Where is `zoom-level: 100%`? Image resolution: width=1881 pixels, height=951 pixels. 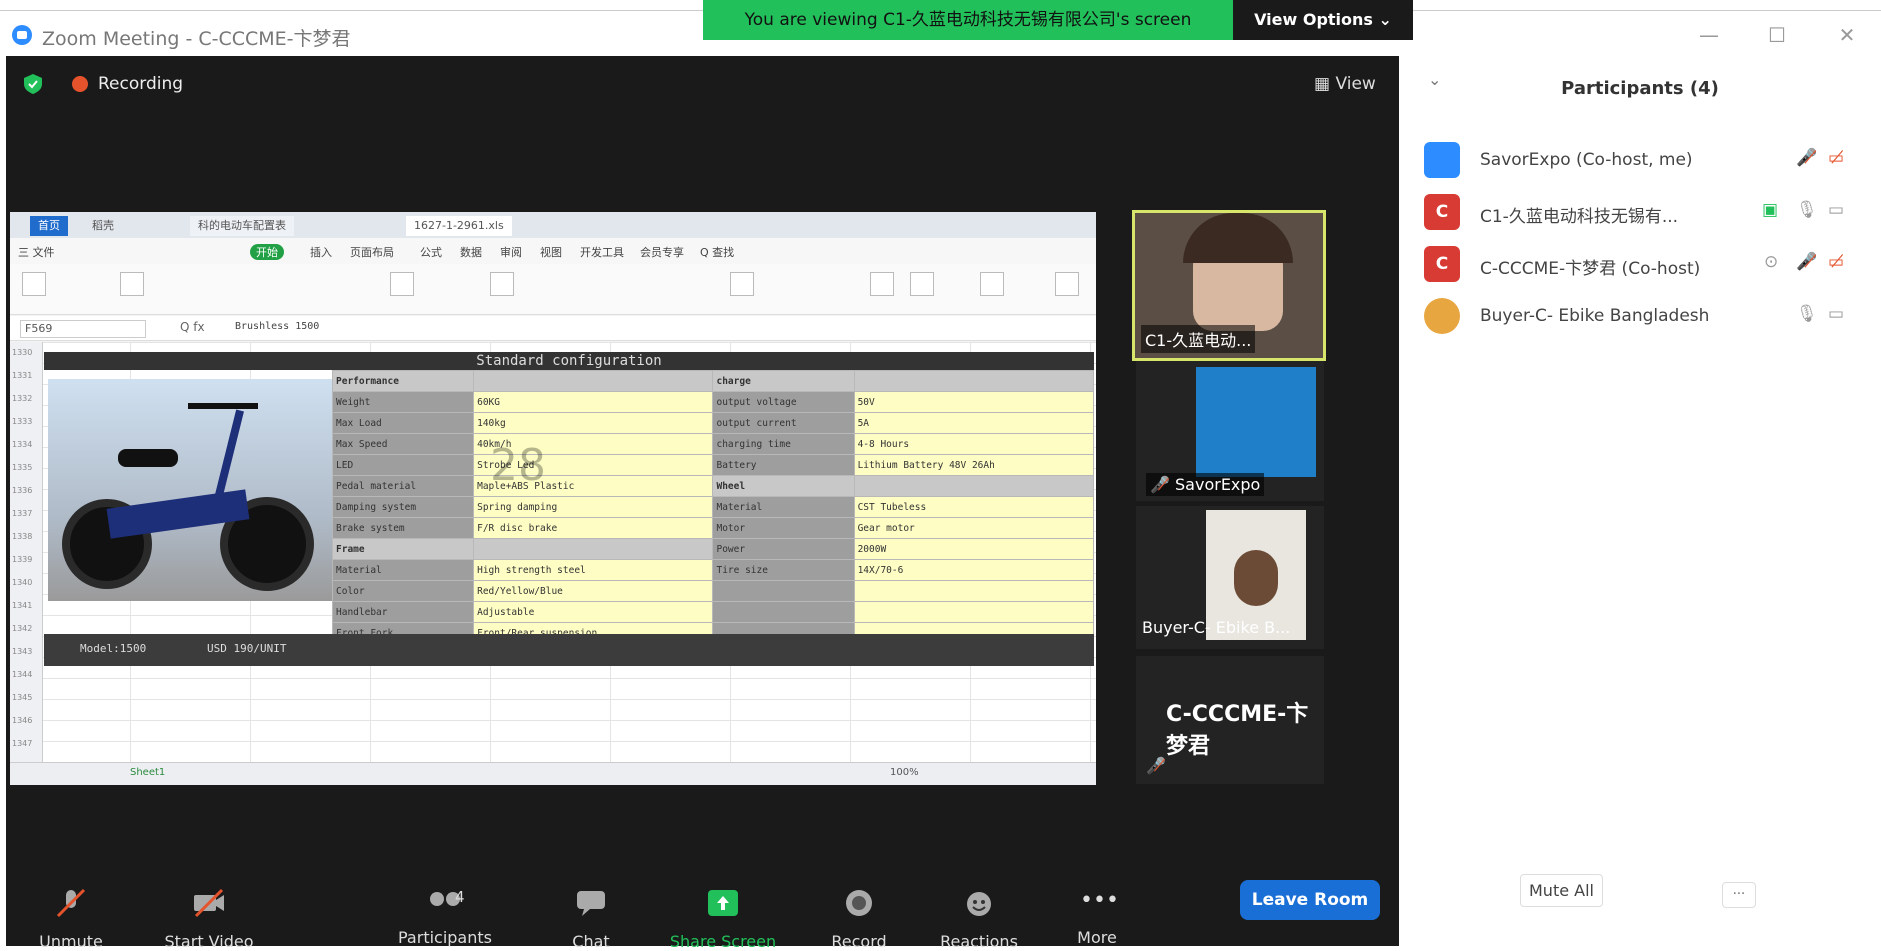 zoom-level: 100% is located at coordinates (904, 772).